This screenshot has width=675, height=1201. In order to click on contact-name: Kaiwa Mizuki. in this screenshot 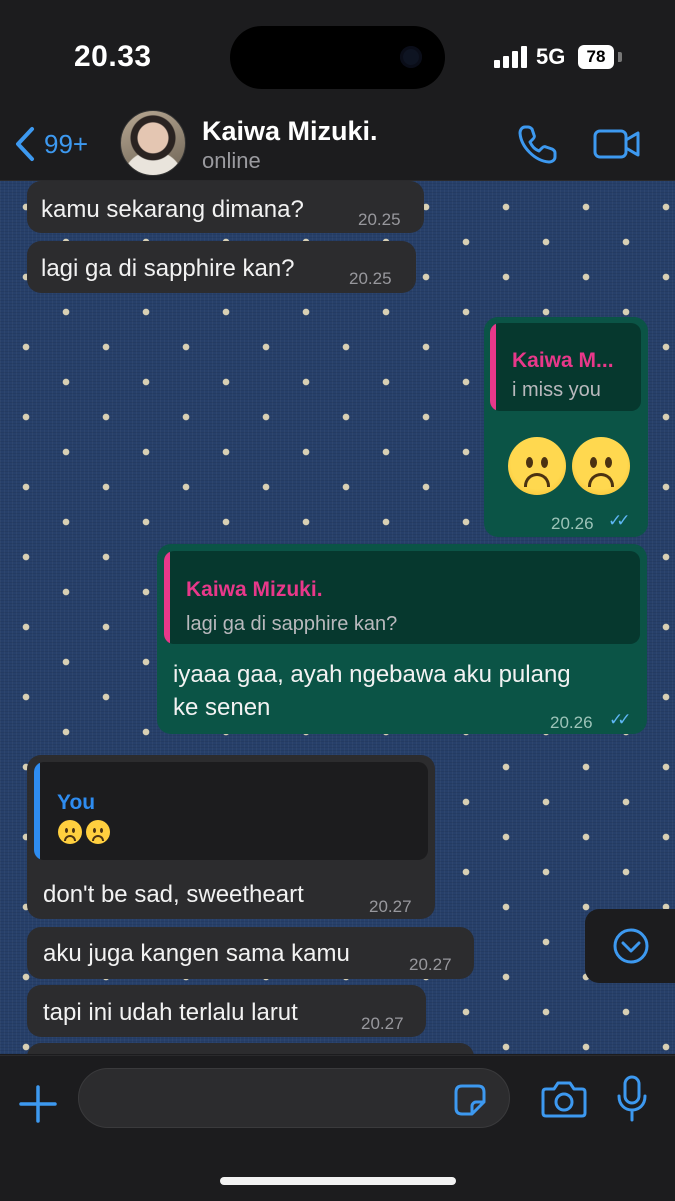, I will do `click(290, 131)`.